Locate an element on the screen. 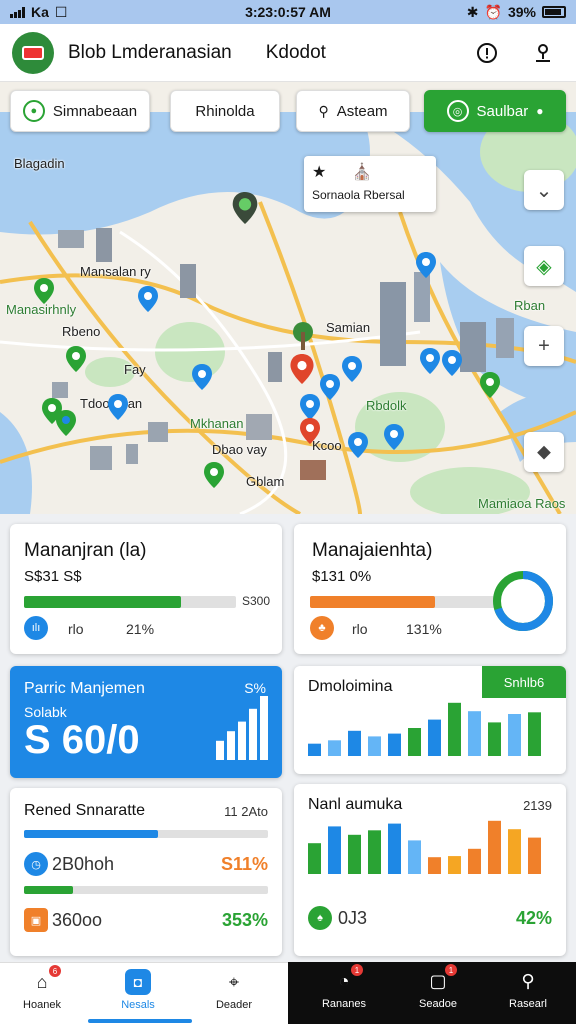 This screenshot has height=1024, width=576. chip-label: Saulbar is located at coordinates (502, 111).